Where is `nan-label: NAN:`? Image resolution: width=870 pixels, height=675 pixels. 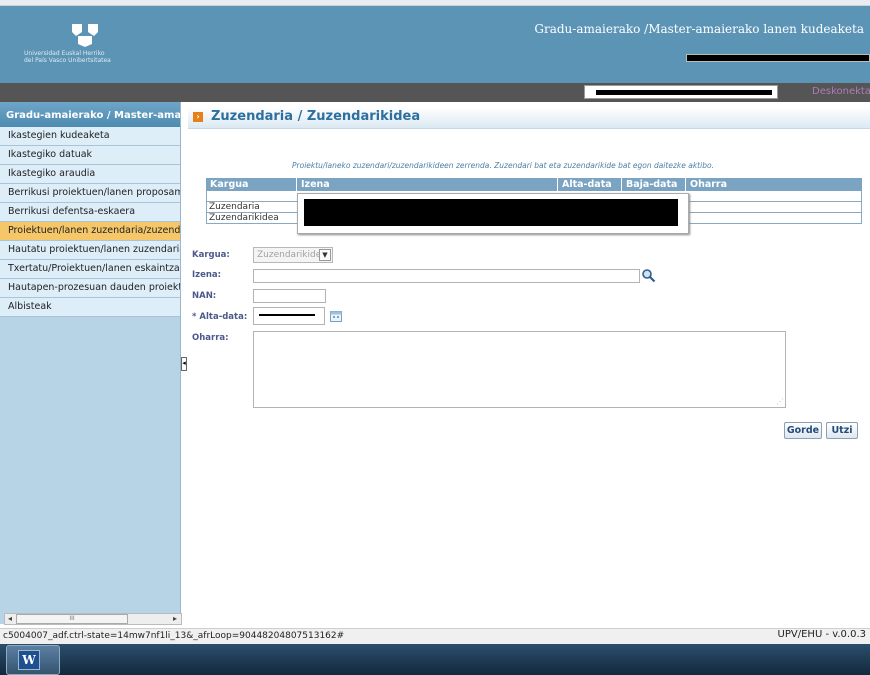
nan-label: NAN: is located at coordinates (204, 296).